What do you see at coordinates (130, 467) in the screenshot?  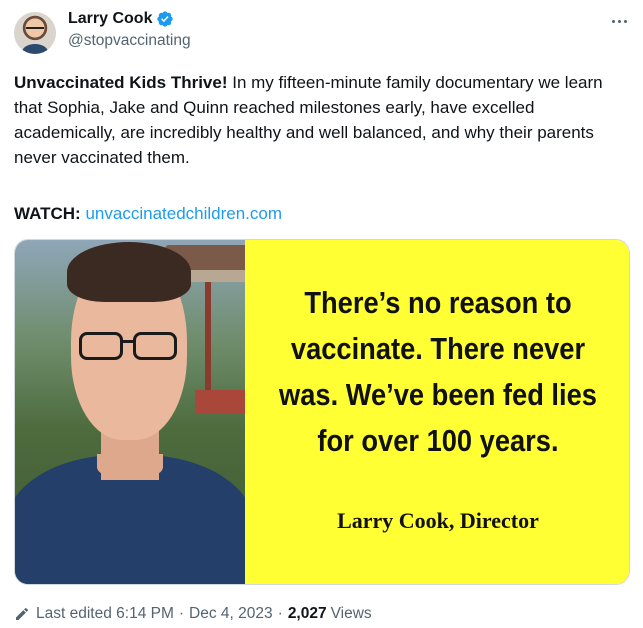 I see `portrait-collar` at bounding box center [130, 467].